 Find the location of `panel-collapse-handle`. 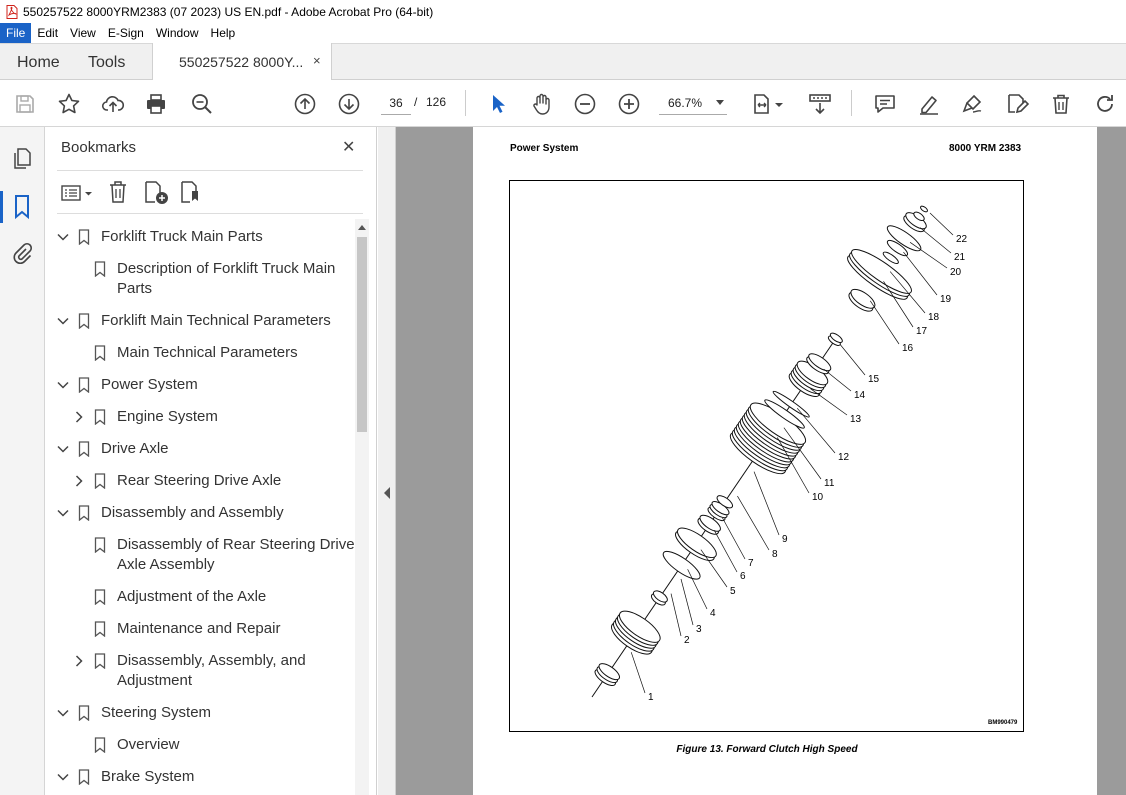

panel-collapse-handle is located at coordinates (387, 461).